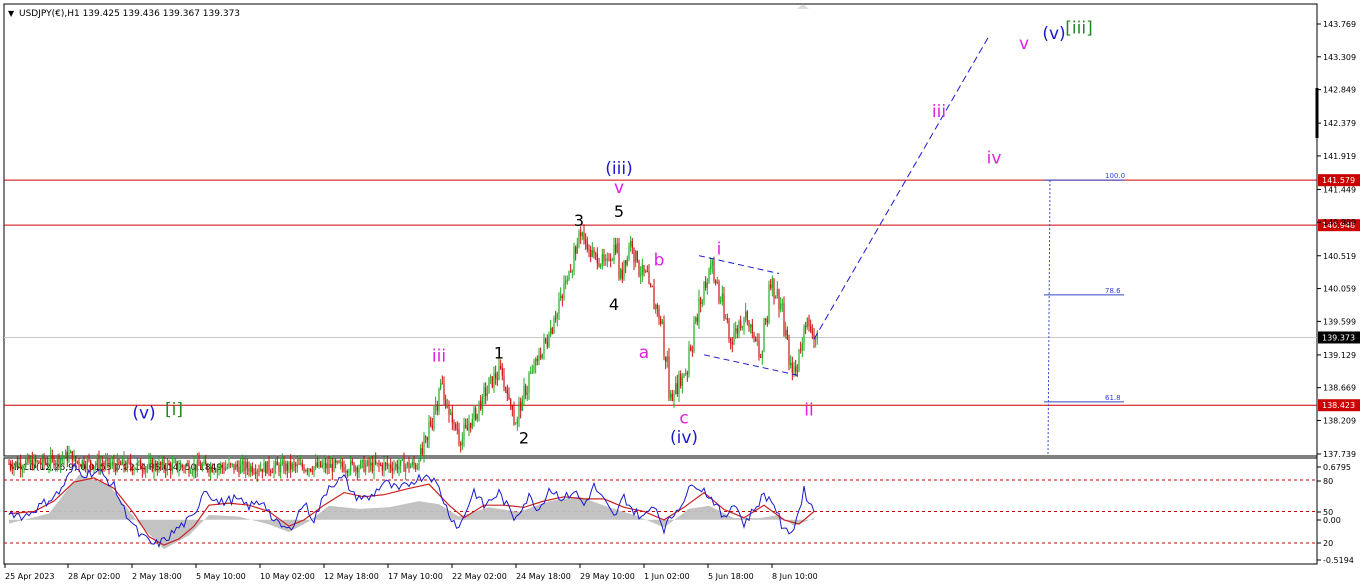 This screenshot has width=1366, height=588. Describe the element at coordinates (11, 13) in the screenshot. I see `dropdown-triangle-icon: ▼` at that location.